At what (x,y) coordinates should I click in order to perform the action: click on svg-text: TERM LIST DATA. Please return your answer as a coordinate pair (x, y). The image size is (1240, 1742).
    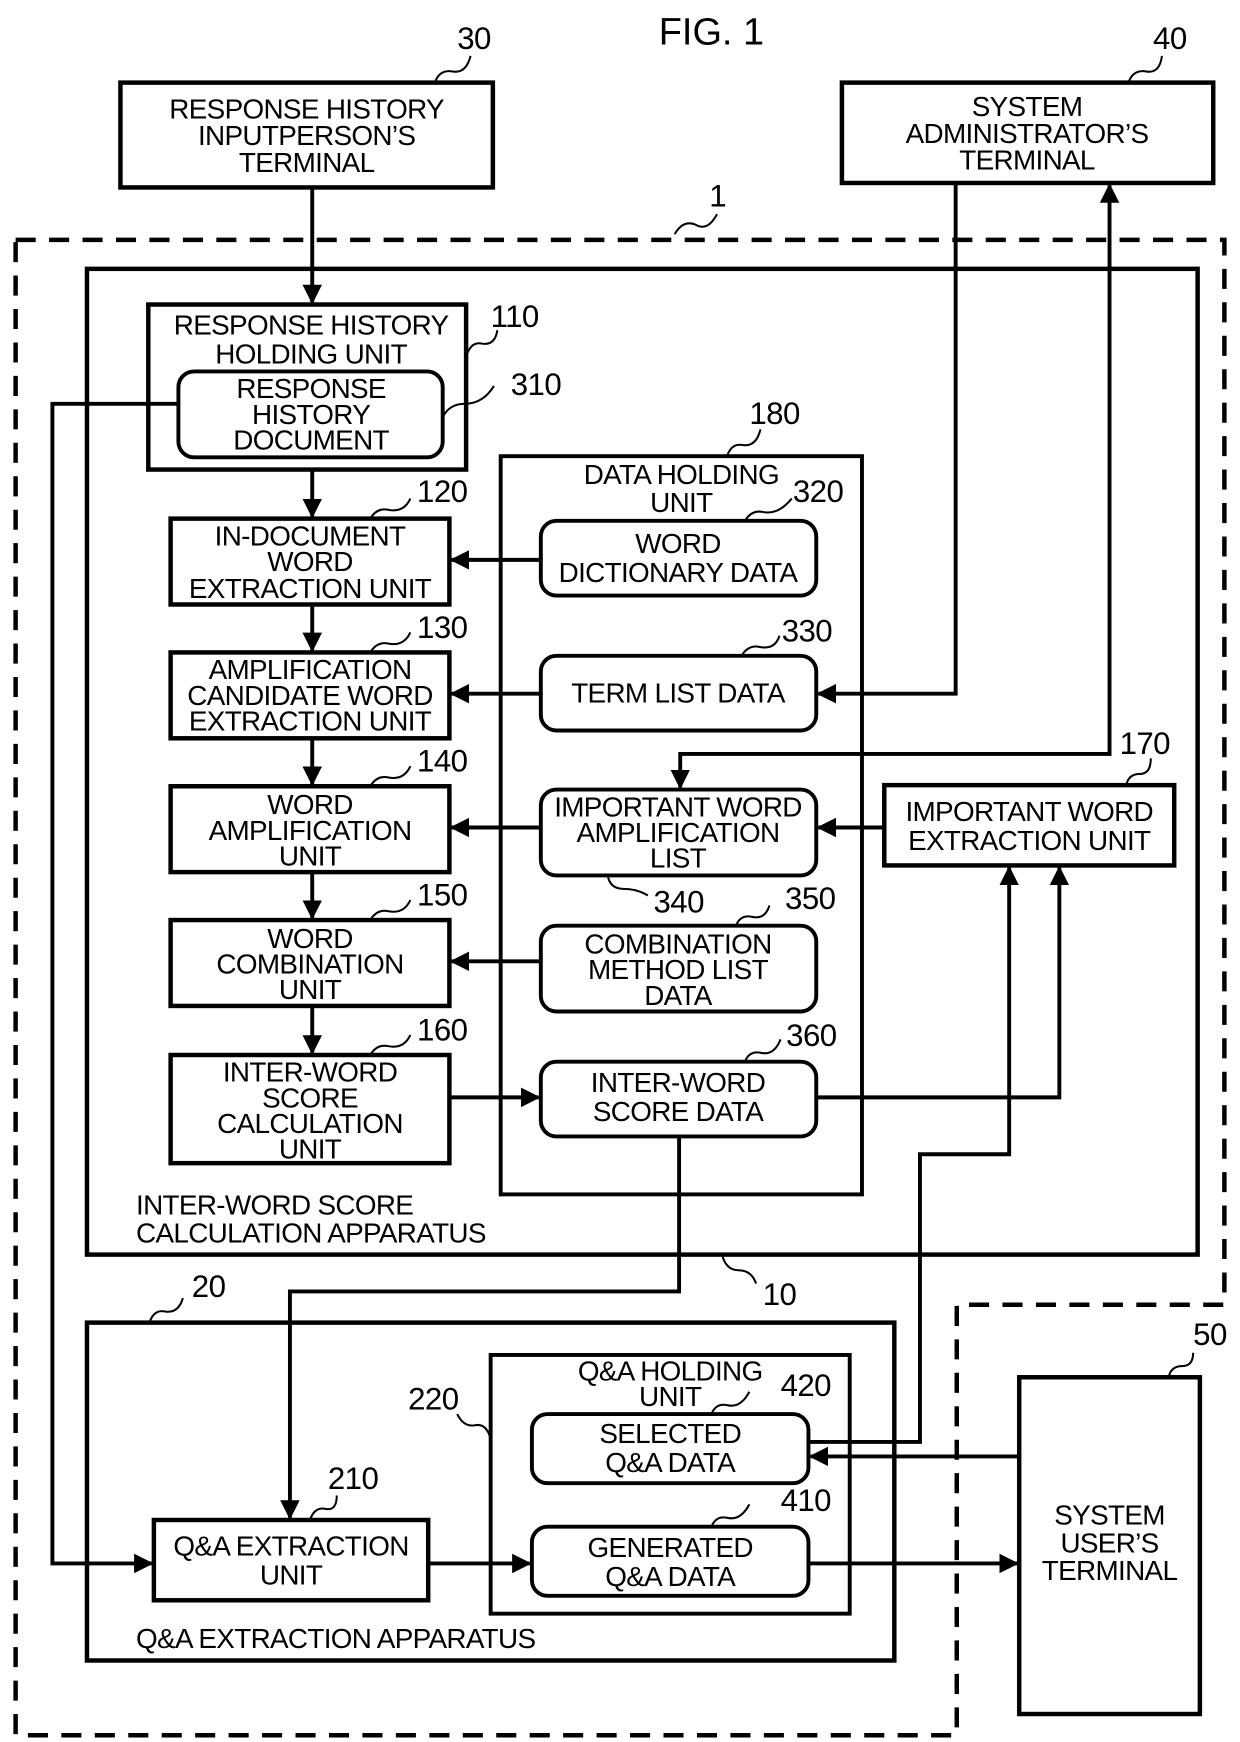
    Looking at the image, I should click on (678, 693).